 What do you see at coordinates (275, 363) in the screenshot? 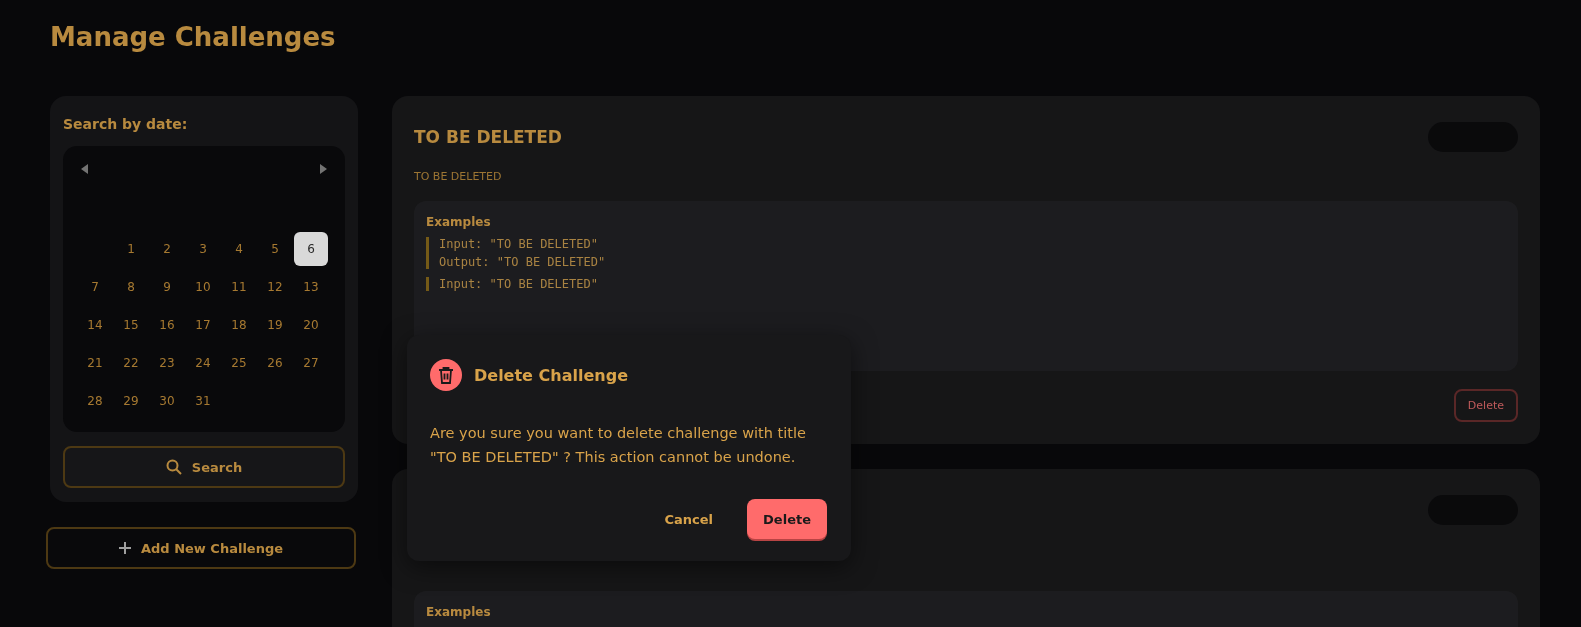
I see `calendar-day: 26` at bounding box center [275, 363].